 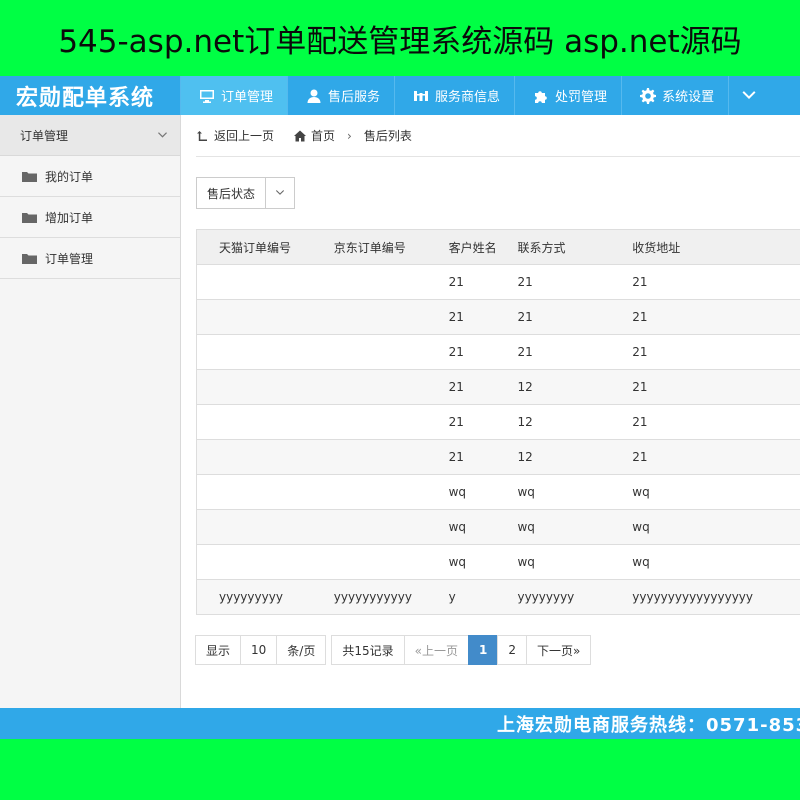 I want to click on sidebar-item-label: 增加订单, so click(x=69, y=217).